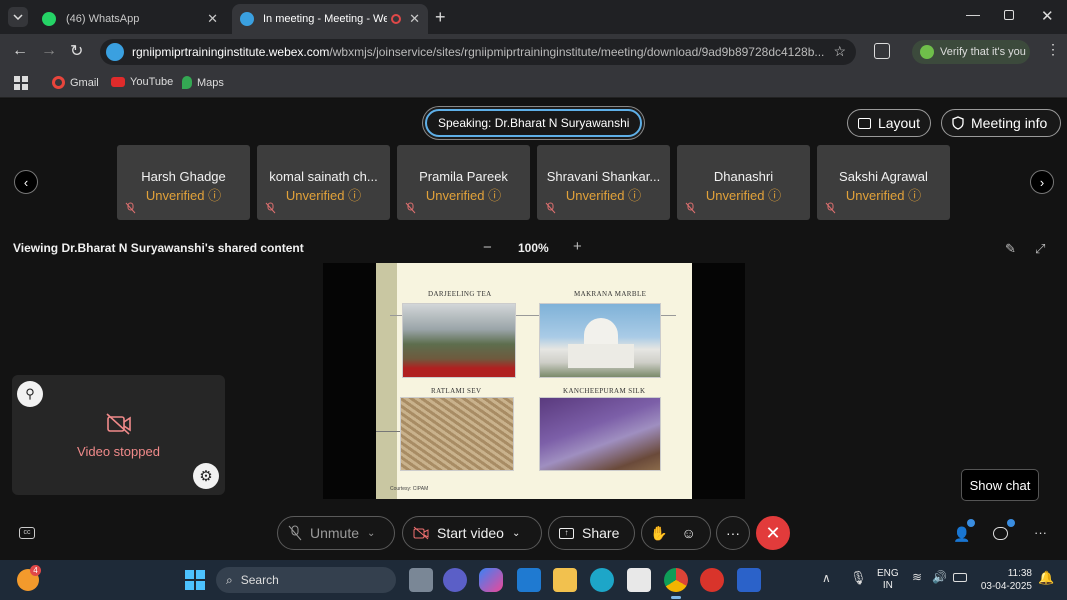  Describe the element at coordinates (676, 597) in the screenshot. I see `active-app-indicator` at that location.